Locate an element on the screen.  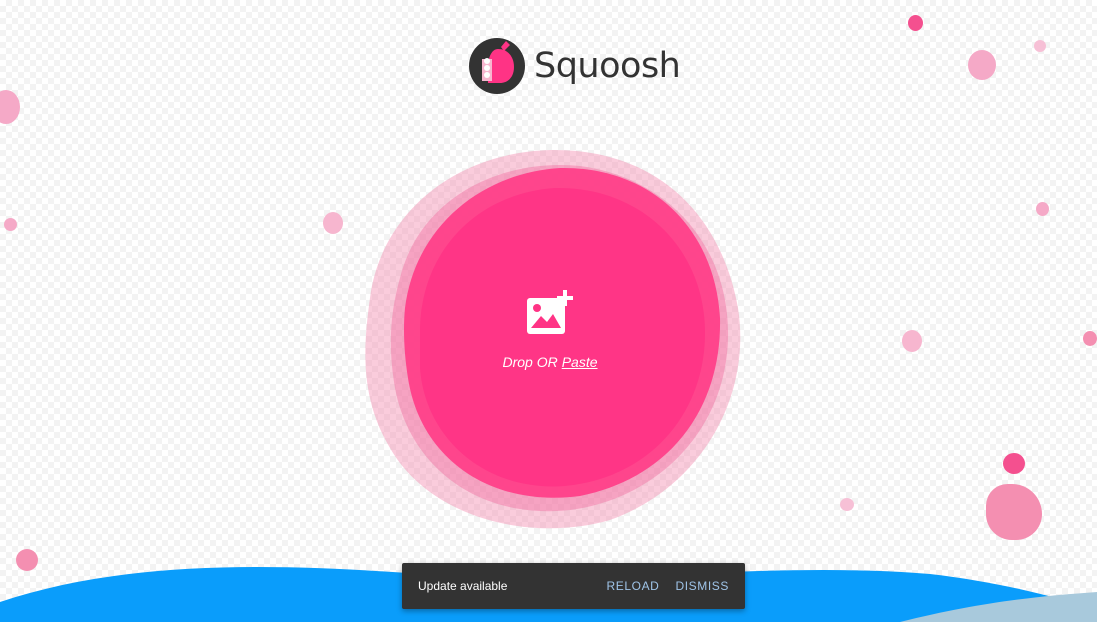
squoosh-logo-icon is located at coordinates (497, 66).